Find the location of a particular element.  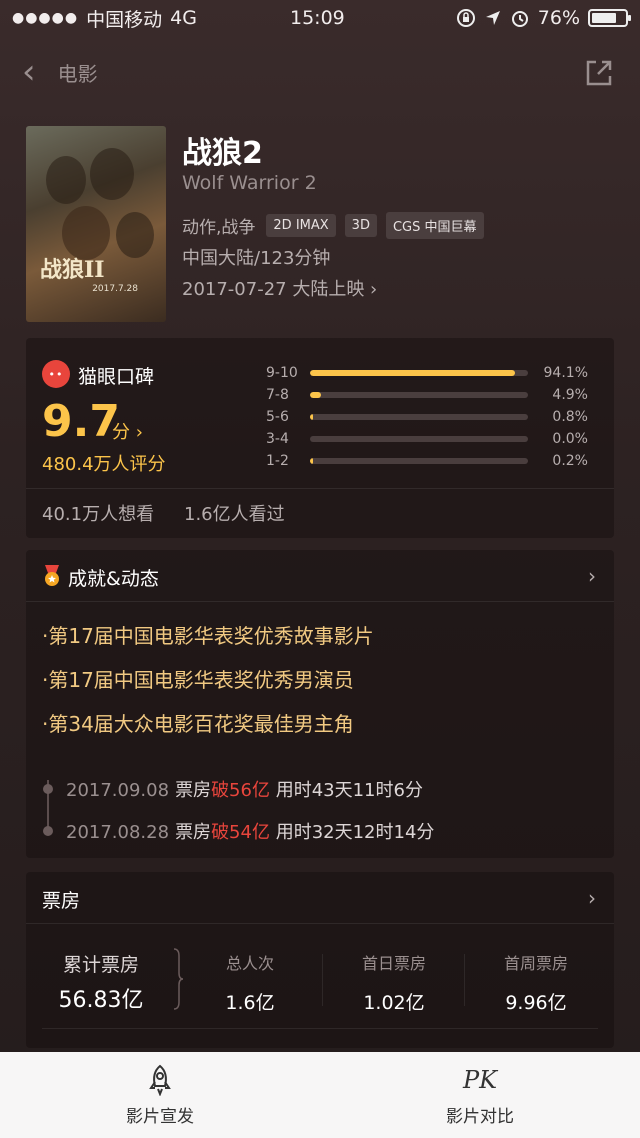

award-item: ·第17届中国电影华表奖优秀故事影片 is located at coordinates (208, 636).